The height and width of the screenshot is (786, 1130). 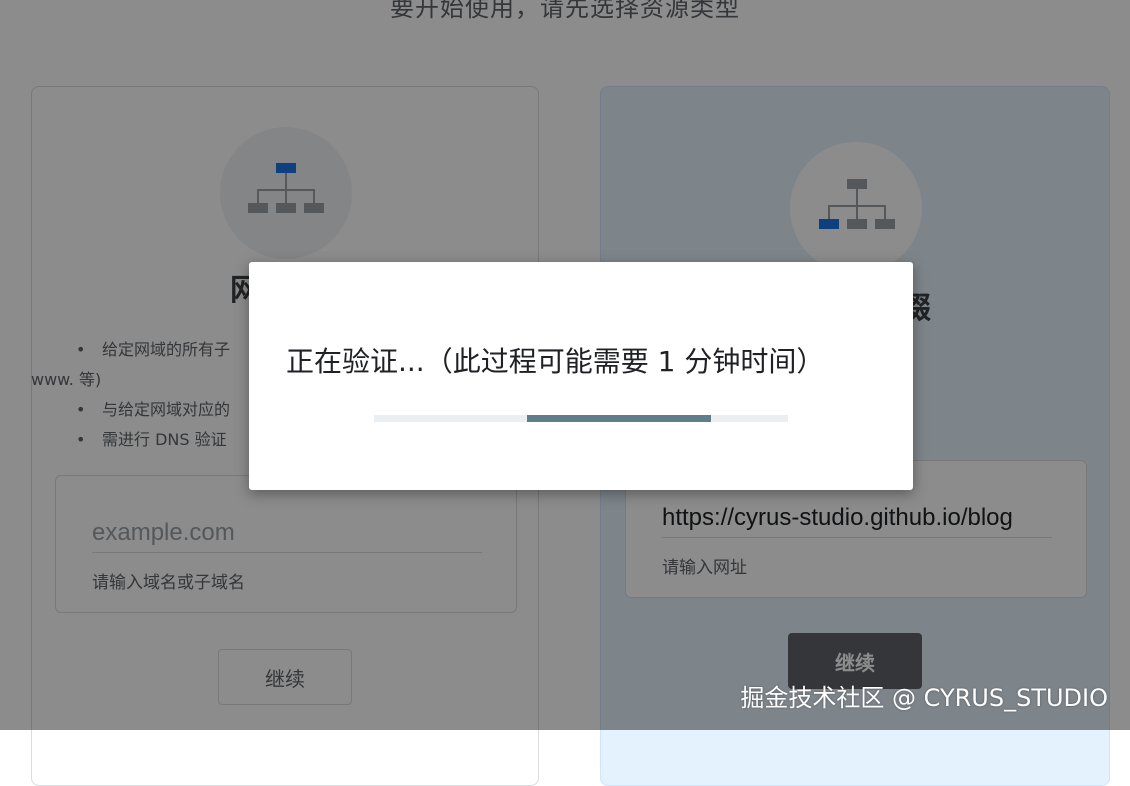 I want to click on verification-message: 正在验证...（此过程可能需要 1 分钟时间）, so click(x=555, y=361).